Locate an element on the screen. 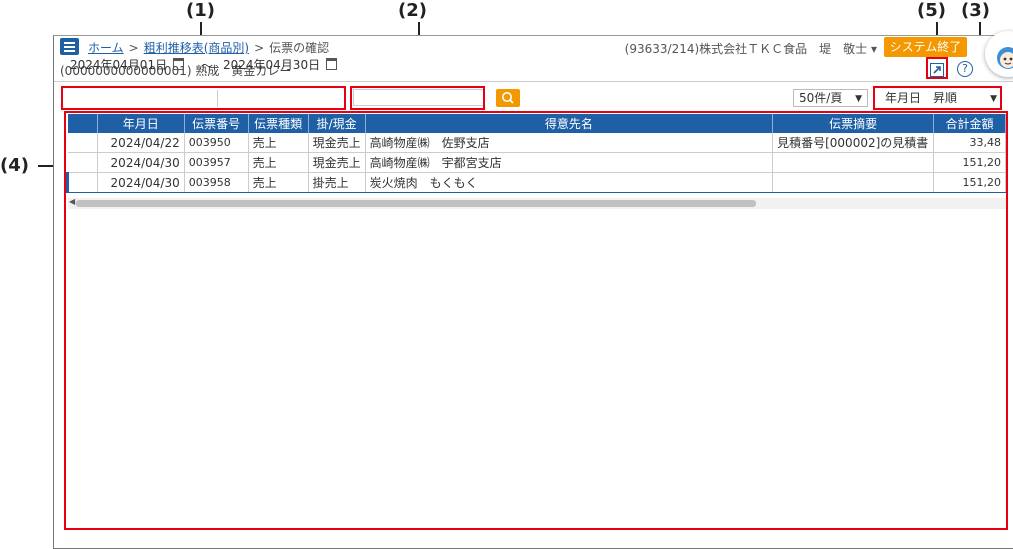 Image resolution: width=1013 pixels, height=549 pixels. date-to-field: 2024年04月30日 is located at coordinates (280, 65).